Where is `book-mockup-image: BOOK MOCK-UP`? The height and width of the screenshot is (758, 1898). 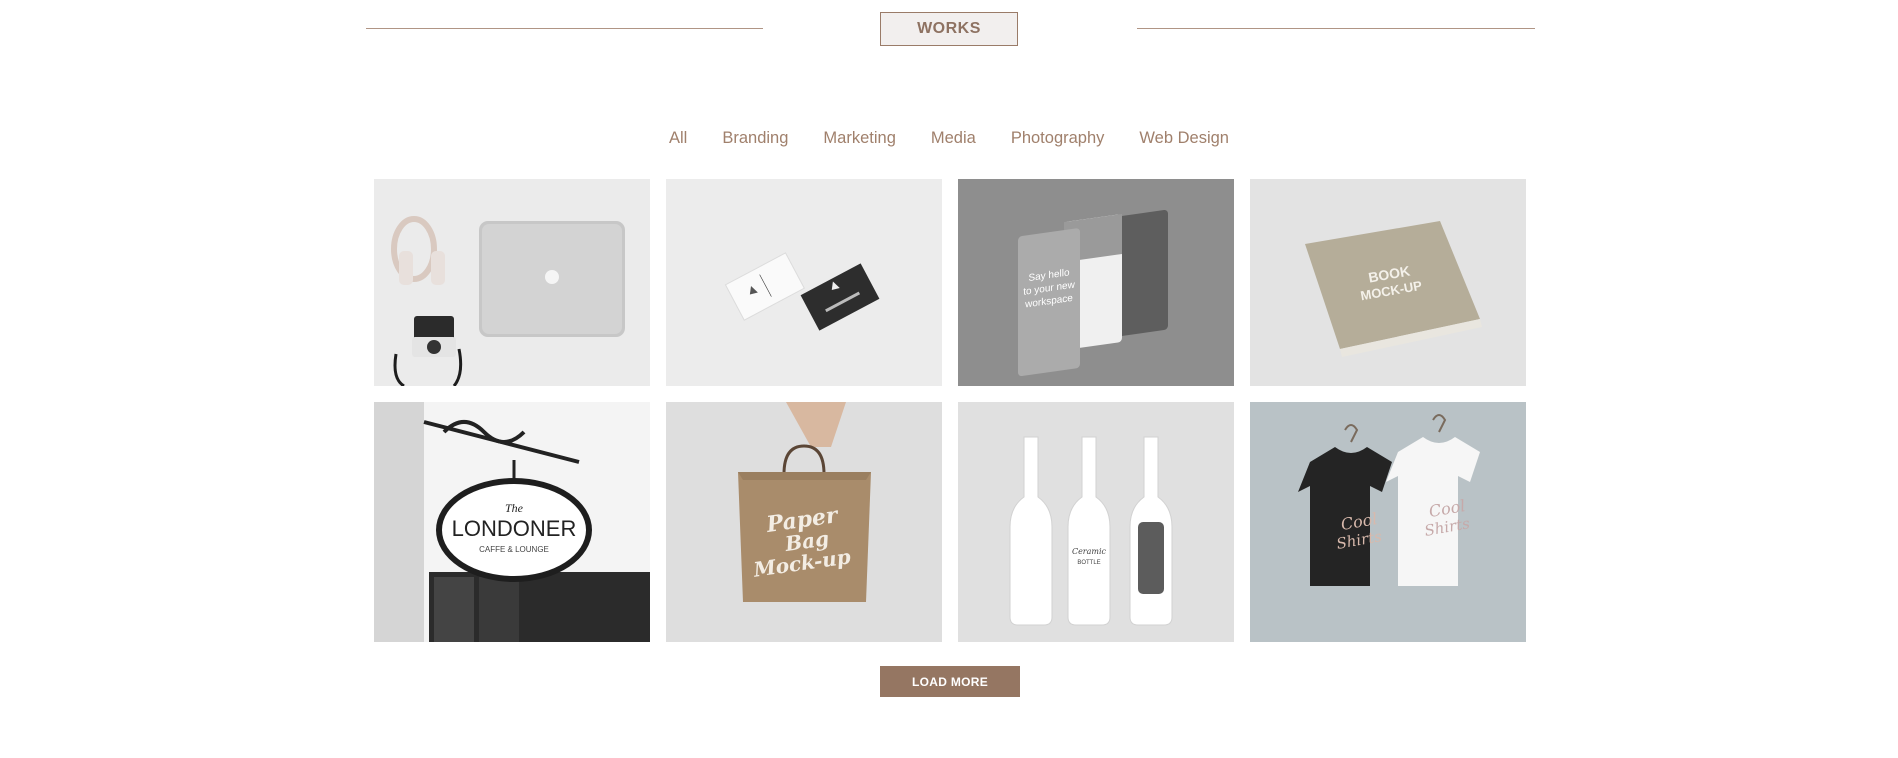 book-mockup-image: BOOK MOCK-UP is located at coordinates (1388, 282).